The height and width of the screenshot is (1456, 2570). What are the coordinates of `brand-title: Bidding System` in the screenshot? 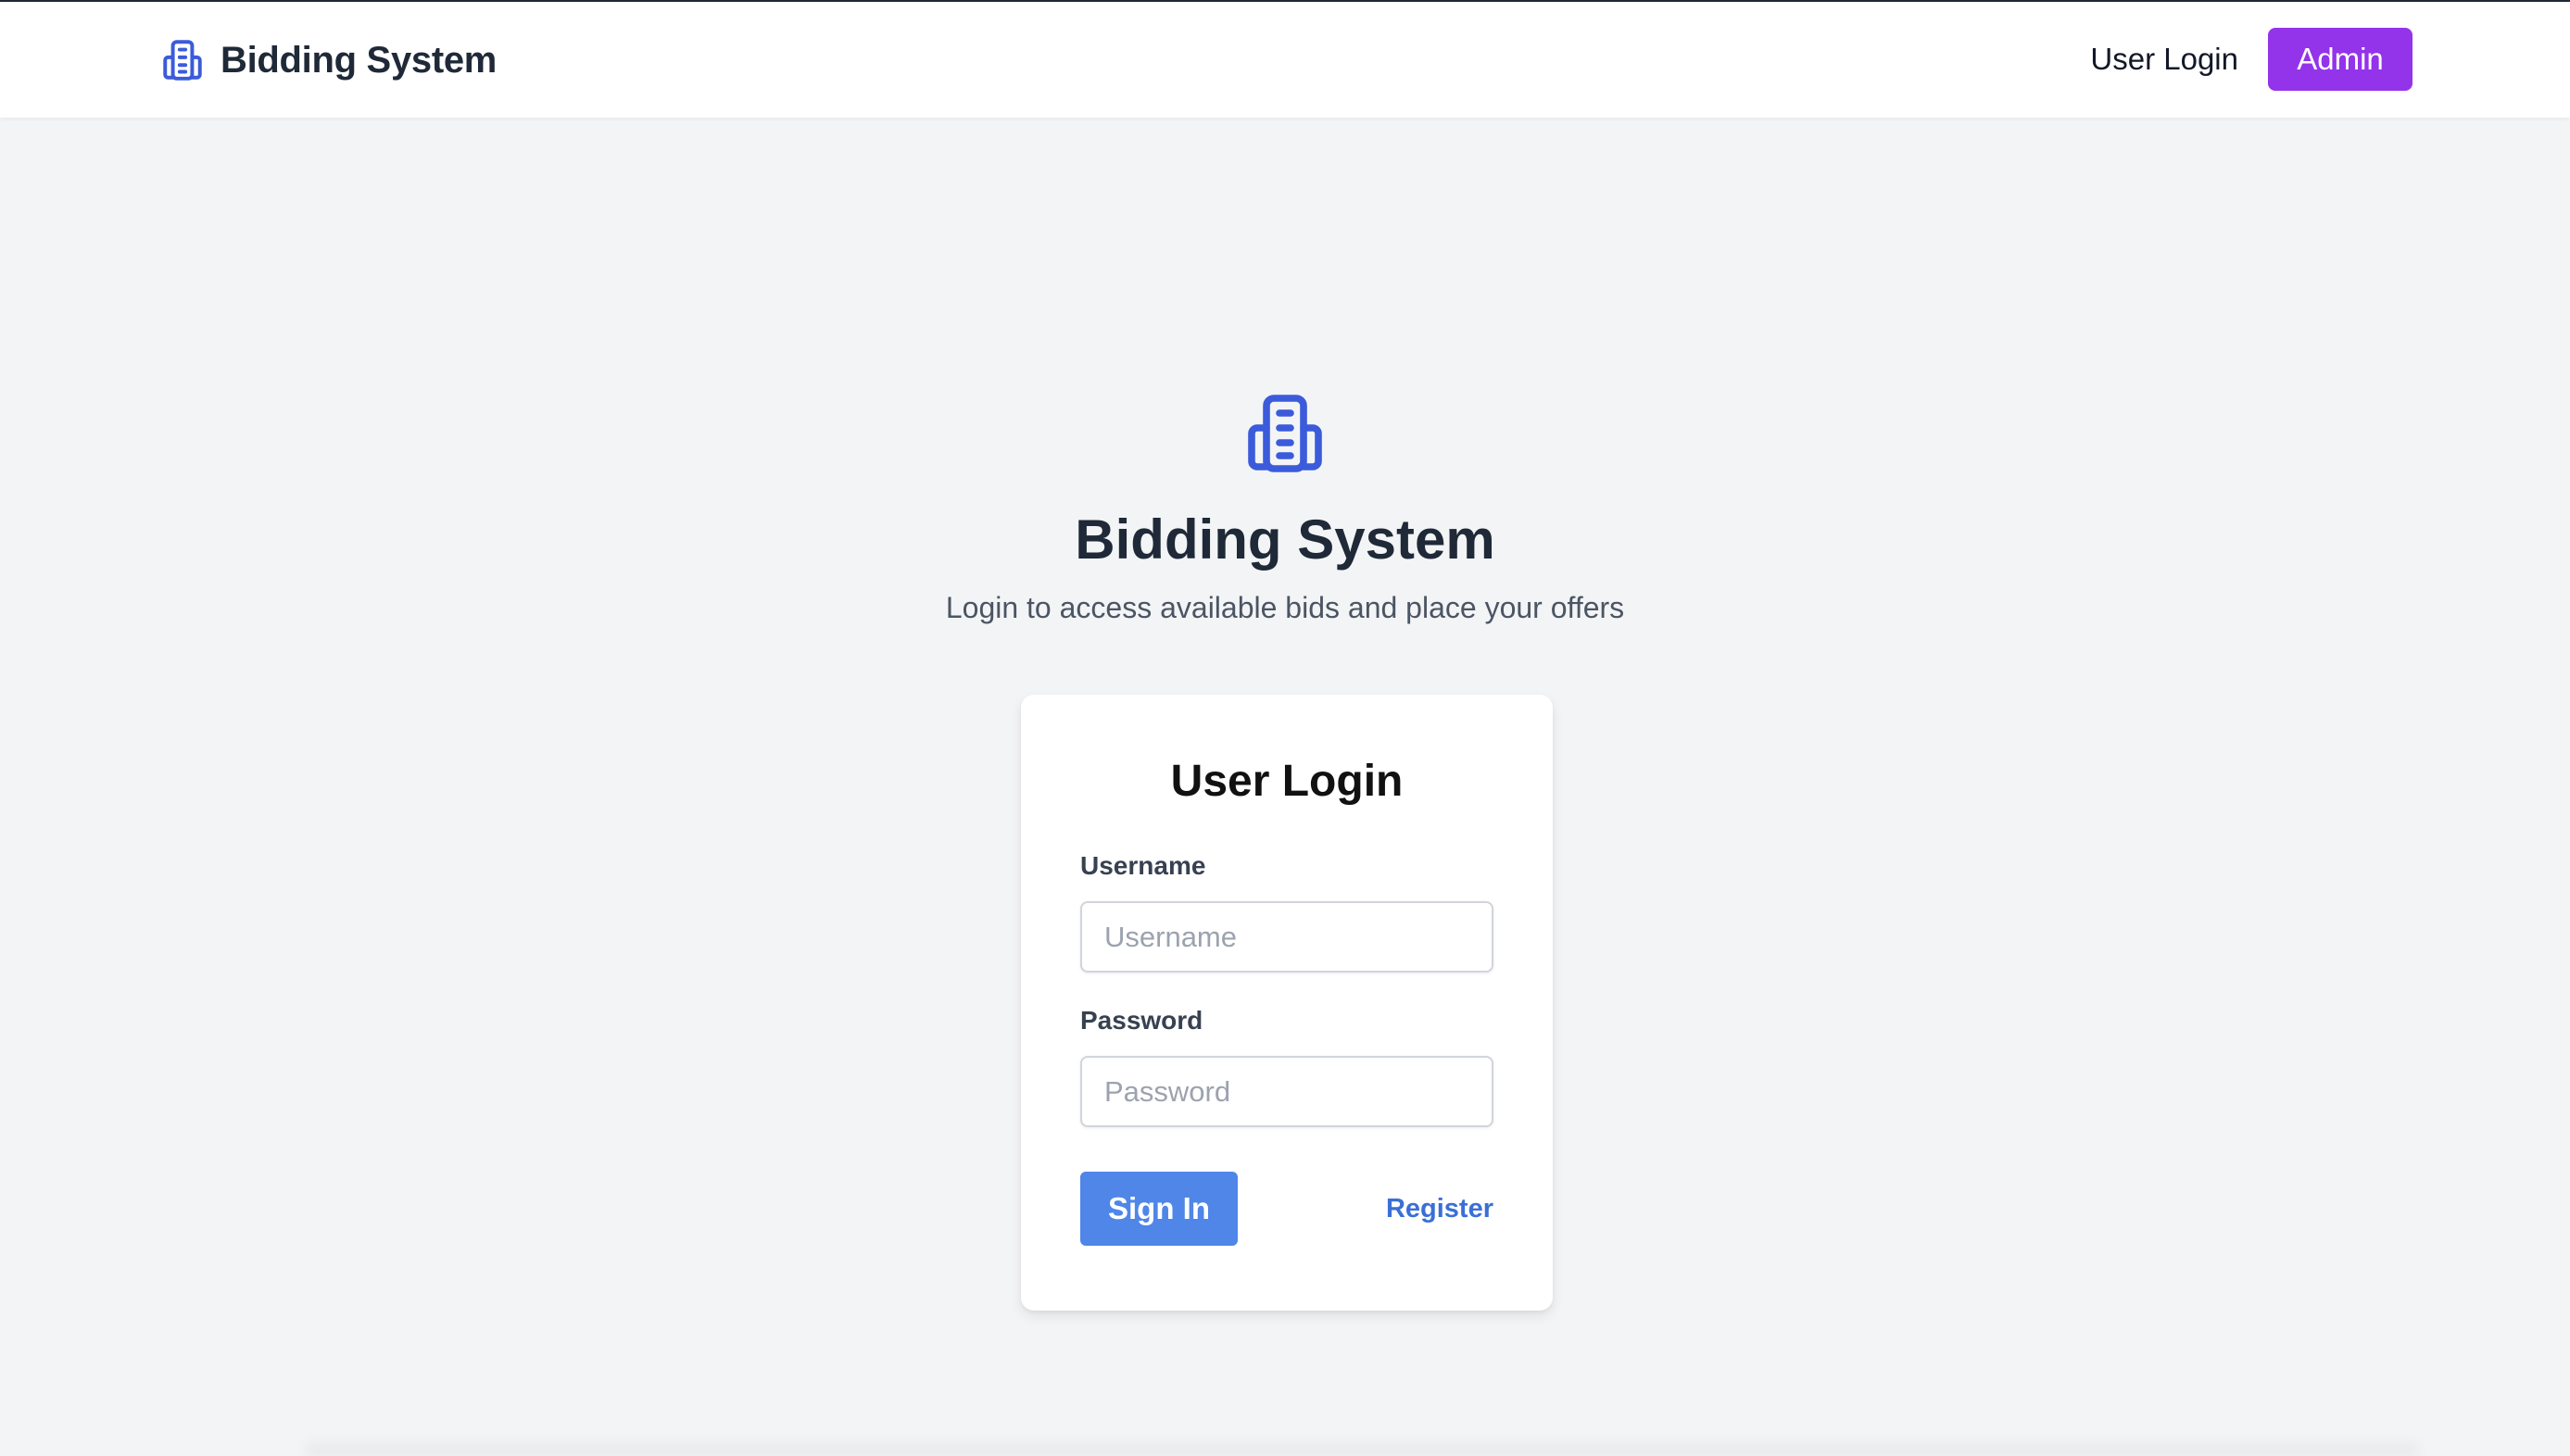 It's located at (359, 60).